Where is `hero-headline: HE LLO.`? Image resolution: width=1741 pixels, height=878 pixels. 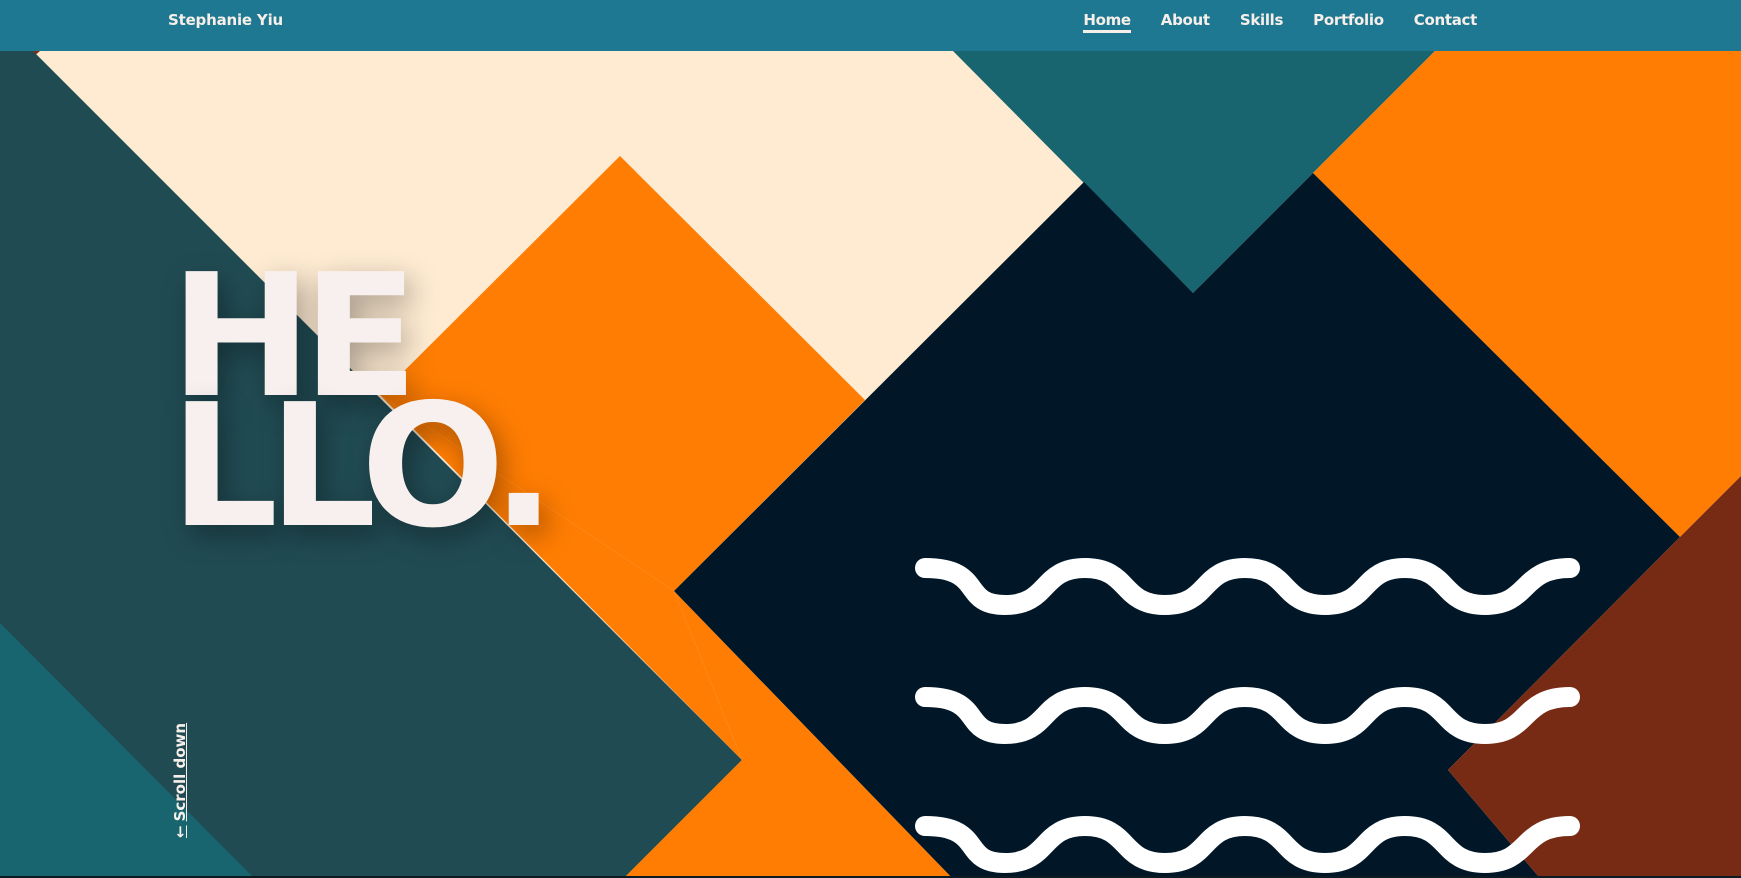 hero-headline: HE LLO. is located at coordinates (363, 409).